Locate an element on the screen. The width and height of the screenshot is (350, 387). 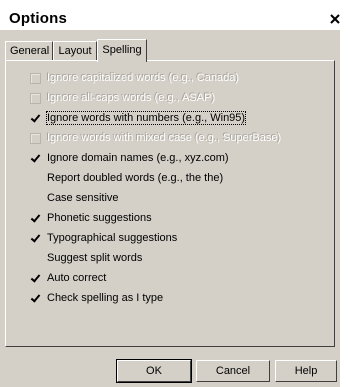
option-label: Case sensitive is located at coordinates (83, 198).